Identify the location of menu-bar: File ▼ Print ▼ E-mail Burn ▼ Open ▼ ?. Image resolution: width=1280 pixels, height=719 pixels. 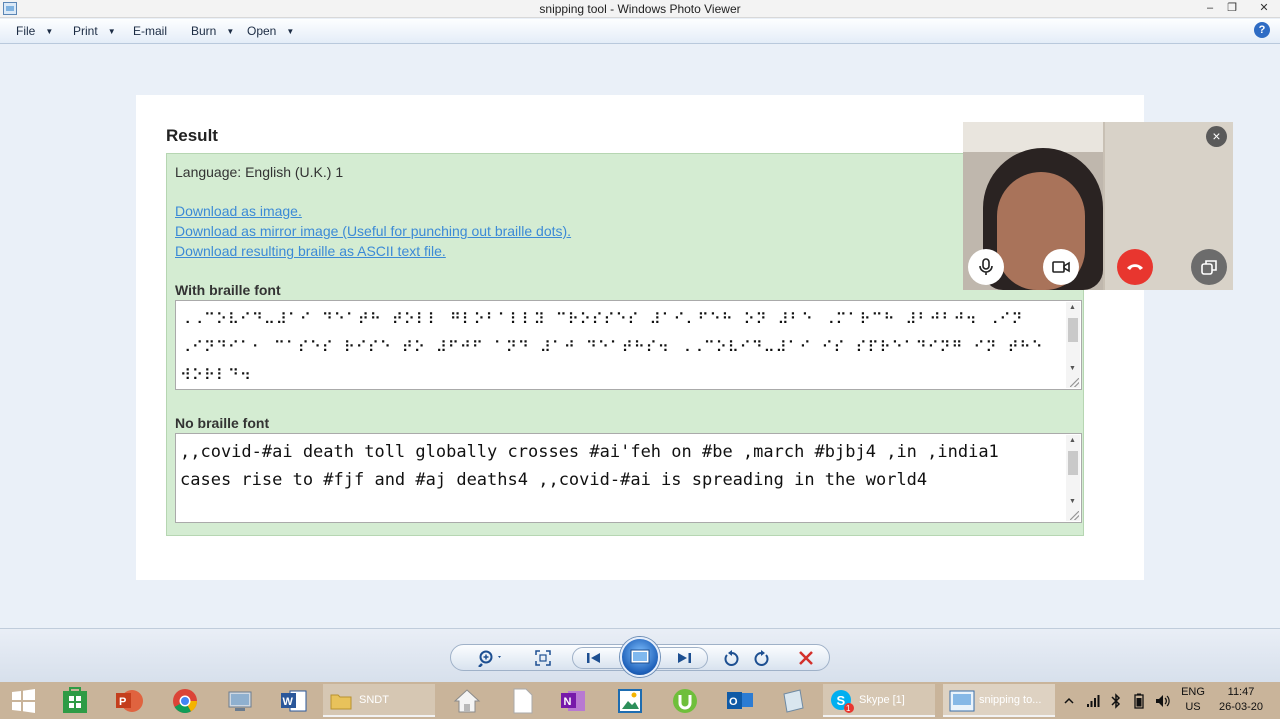
(640, 31).